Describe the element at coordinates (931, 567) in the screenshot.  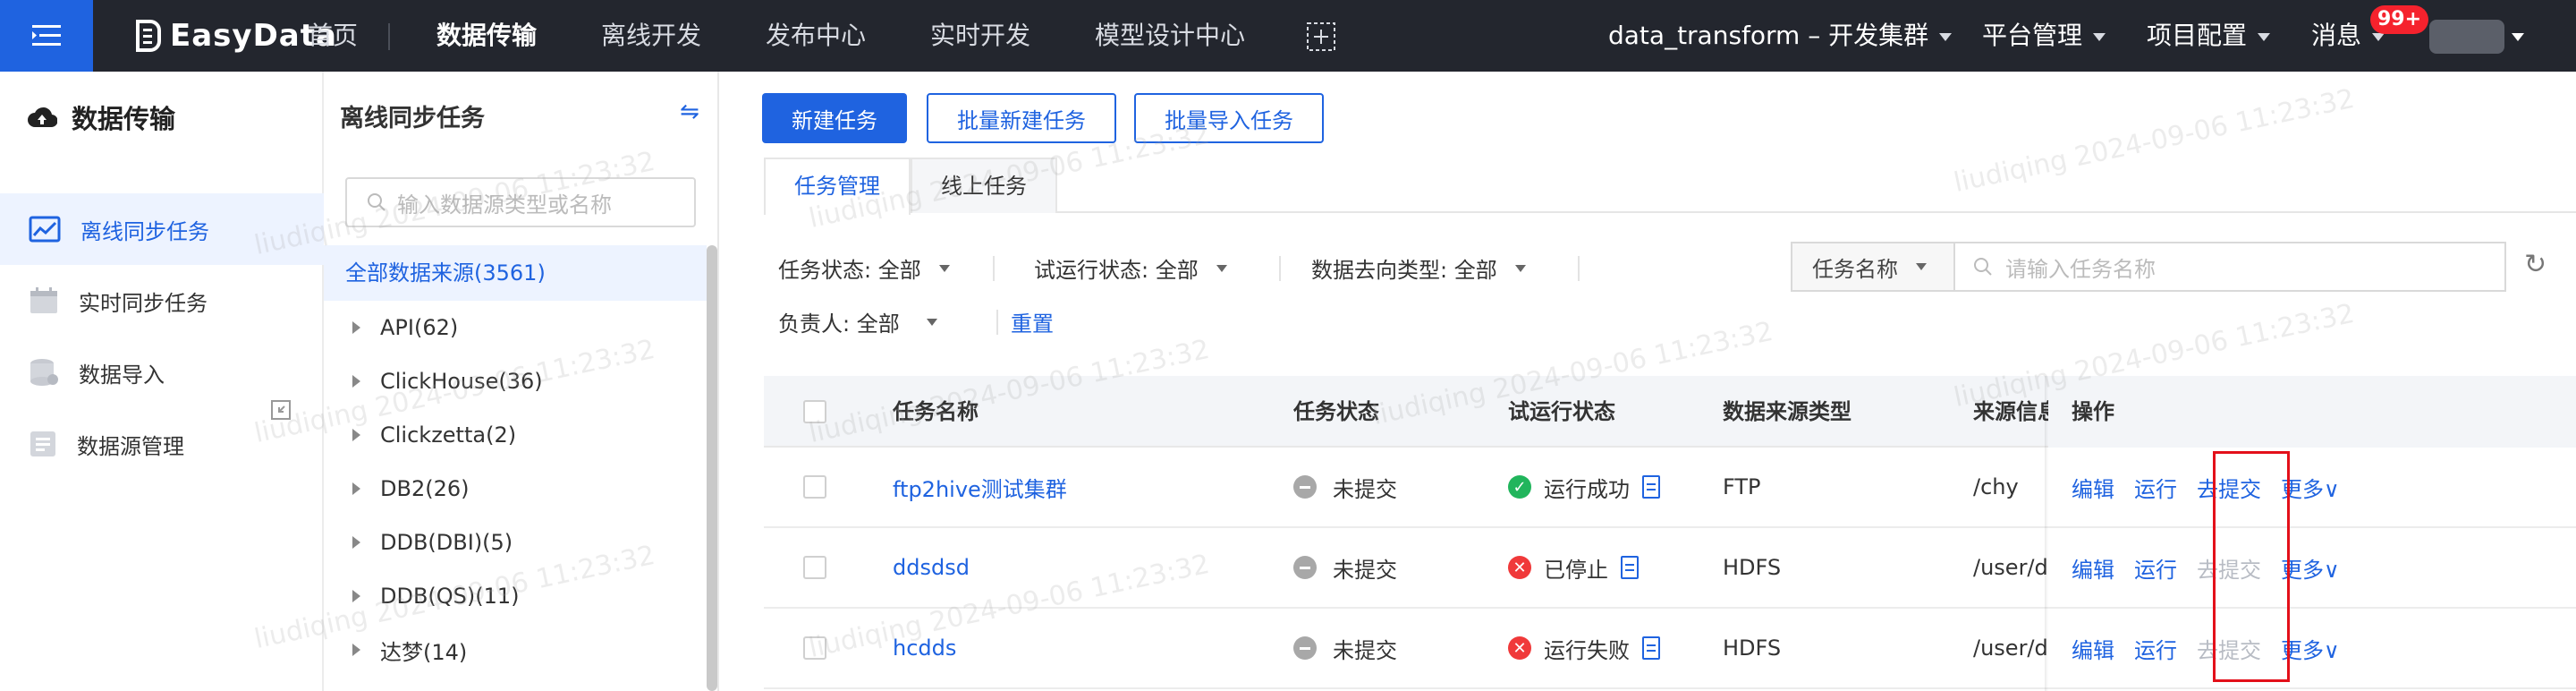
I see `task-name-link: ddsdsd` at that location.